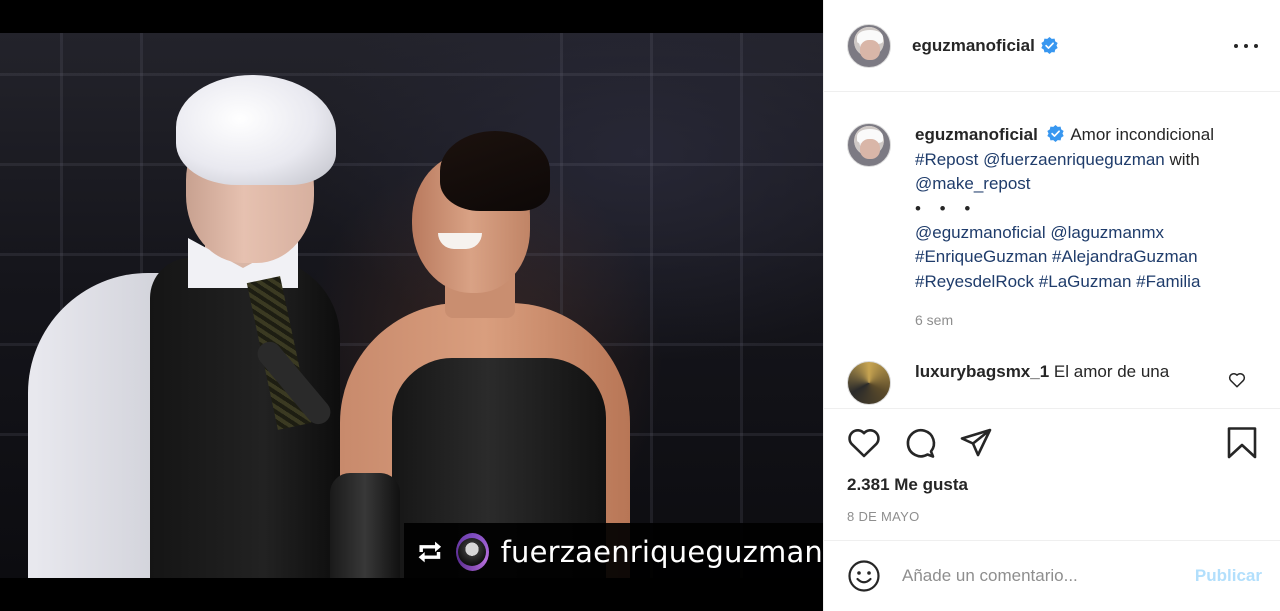 This screenshot has height=611, width=1280. Describe the element at coordinates (1107, 232) in the screenshot. I see `mention-link: @laguzmanmx` at that location.